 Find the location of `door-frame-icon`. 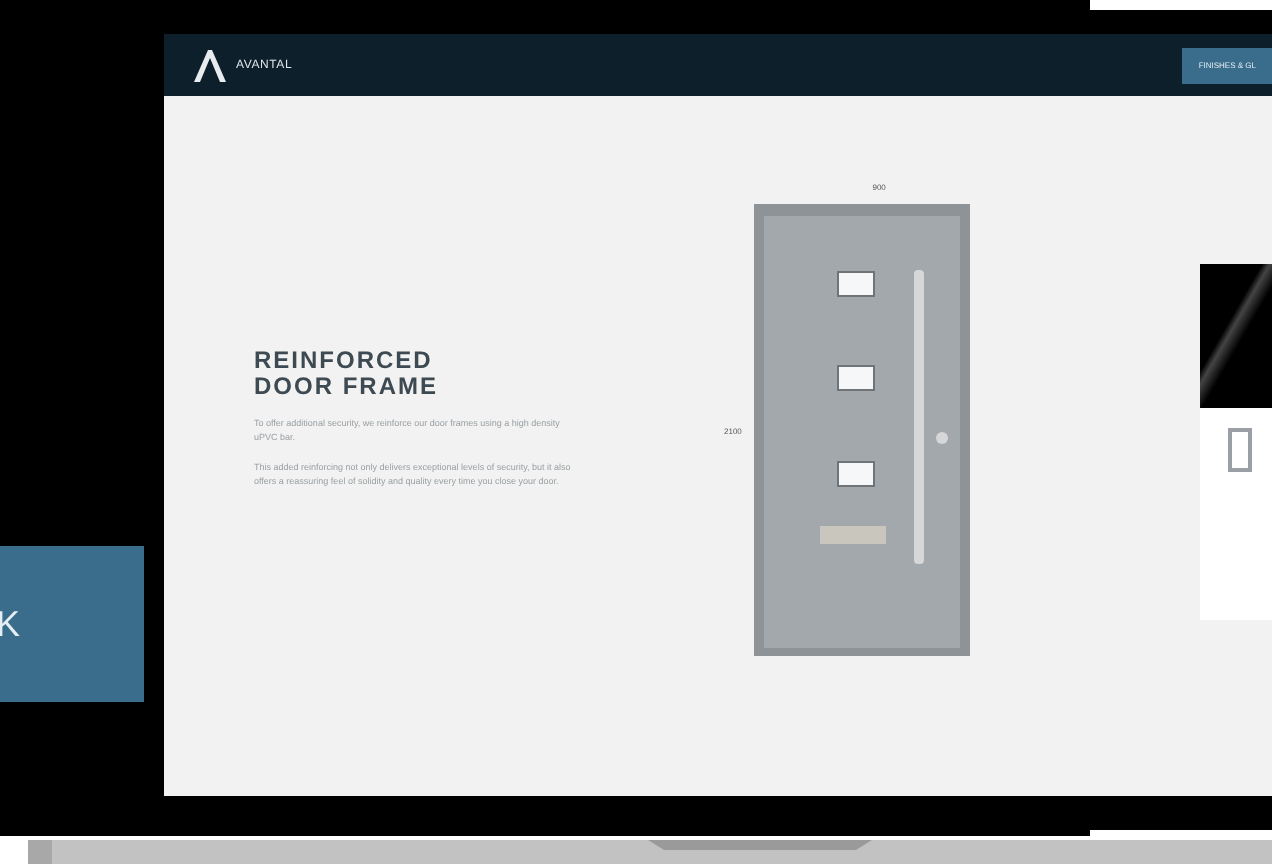

door-frame-icon is located at coordinates (1239, 450).